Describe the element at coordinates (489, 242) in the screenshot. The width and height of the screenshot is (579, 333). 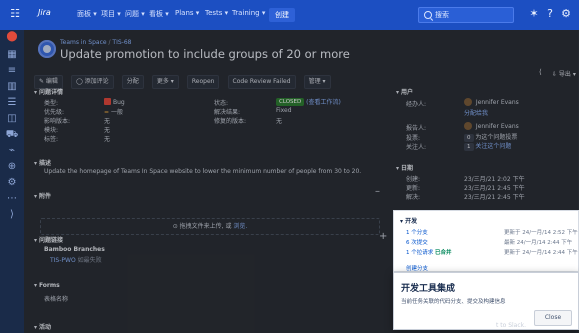
I see `dev-row-commits: 6 次提交 最新 24/一月/14 2:44 下午` at that location.